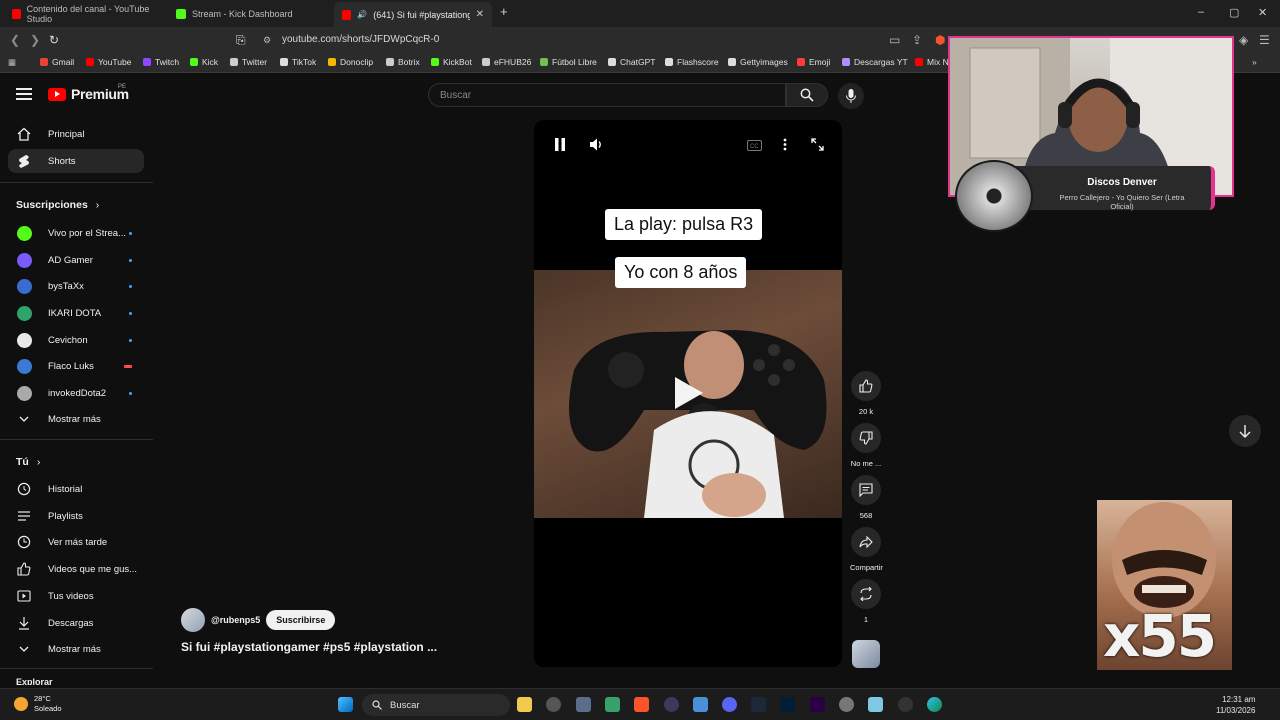 This screenshot has width=1280, height=720. I want to click on big-play-icon, so click(689, 395).